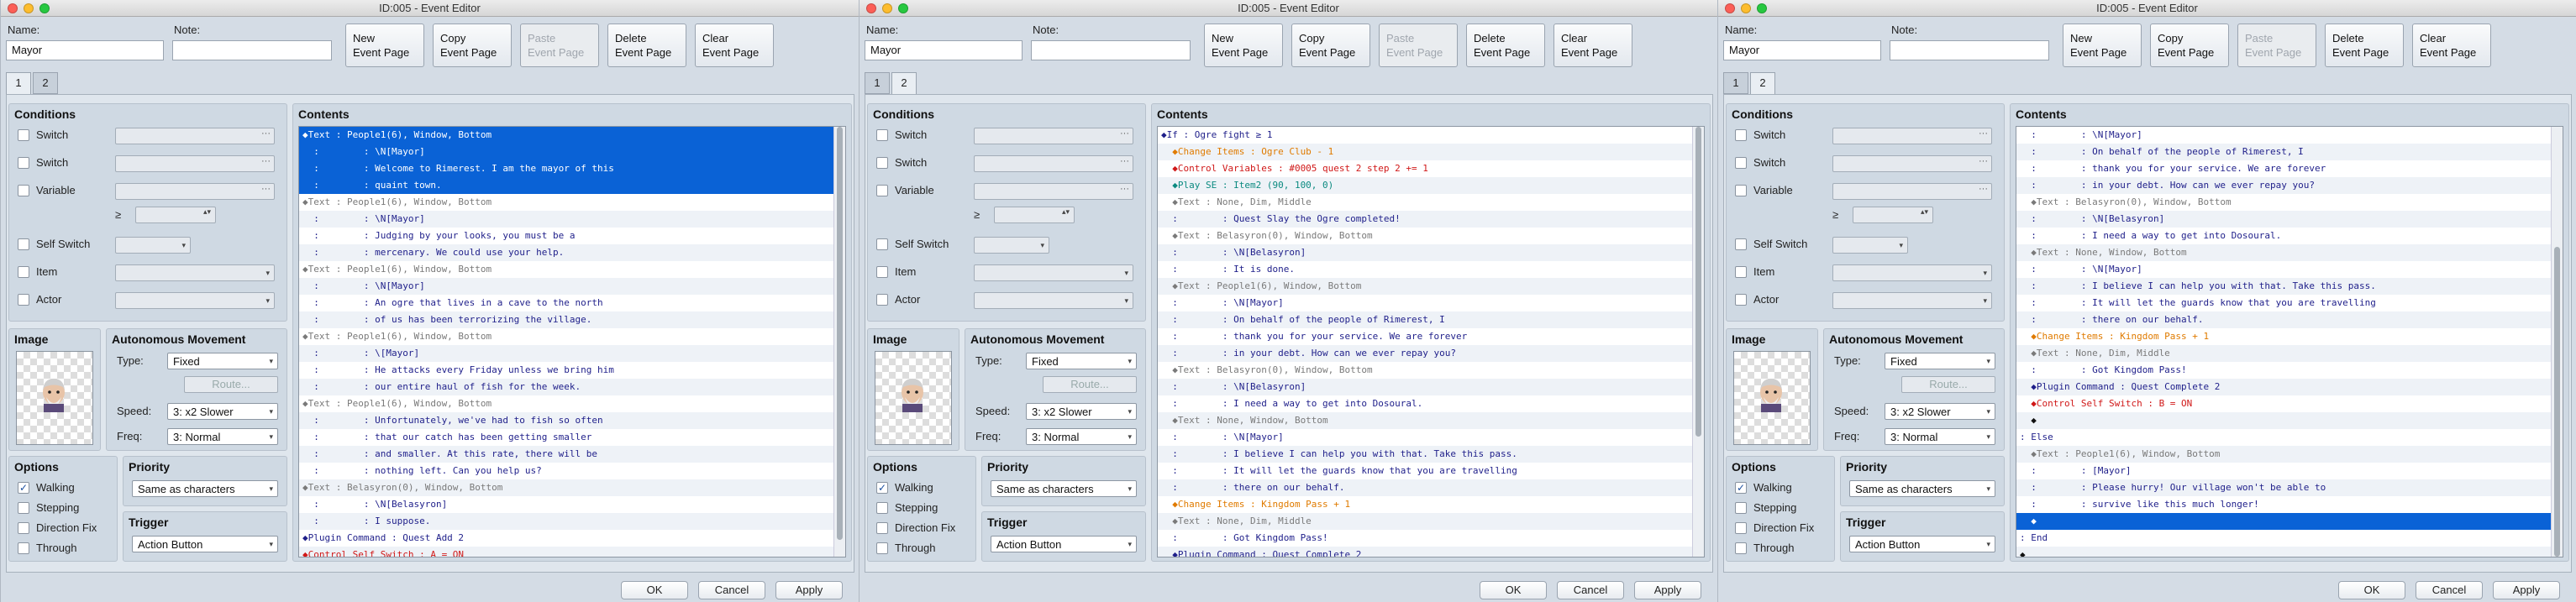 The height and width of the screenshot is (602, 2576). What do you see at coordinates (882, 528) in the screenshot?
I see `option-direction-fix-checkbox` at bounding box center [882, 528].